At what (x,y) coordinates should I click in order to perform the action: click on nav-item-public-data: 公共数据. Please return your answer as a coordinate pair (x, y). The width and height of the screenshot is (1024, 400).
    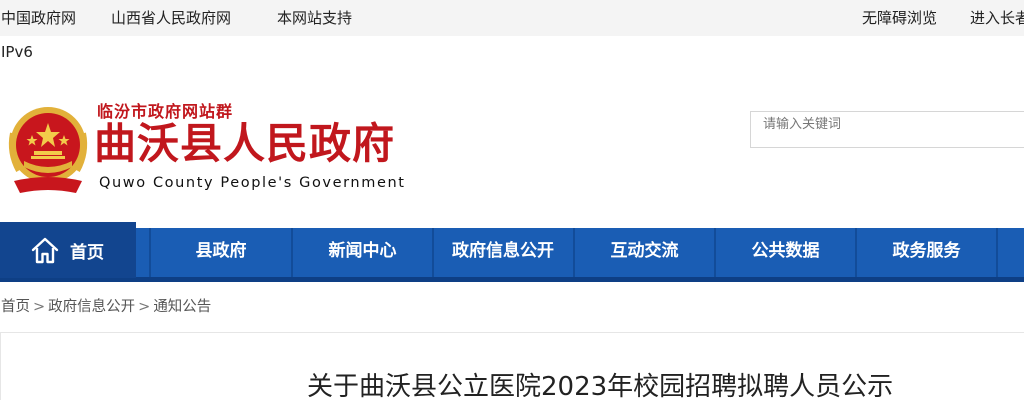
    Looking at the image, I should click on (785, 252).